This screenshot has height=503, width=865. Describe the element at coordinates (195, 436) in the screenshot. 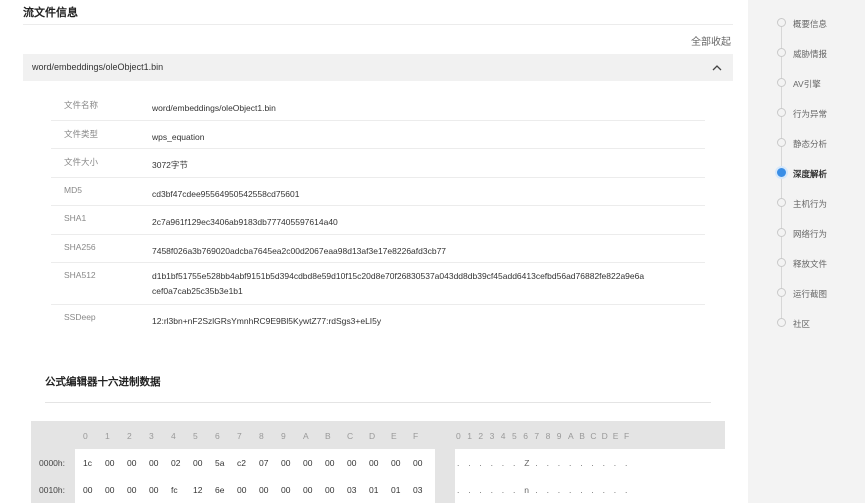

I see `hex-col-header: 5` at that location.